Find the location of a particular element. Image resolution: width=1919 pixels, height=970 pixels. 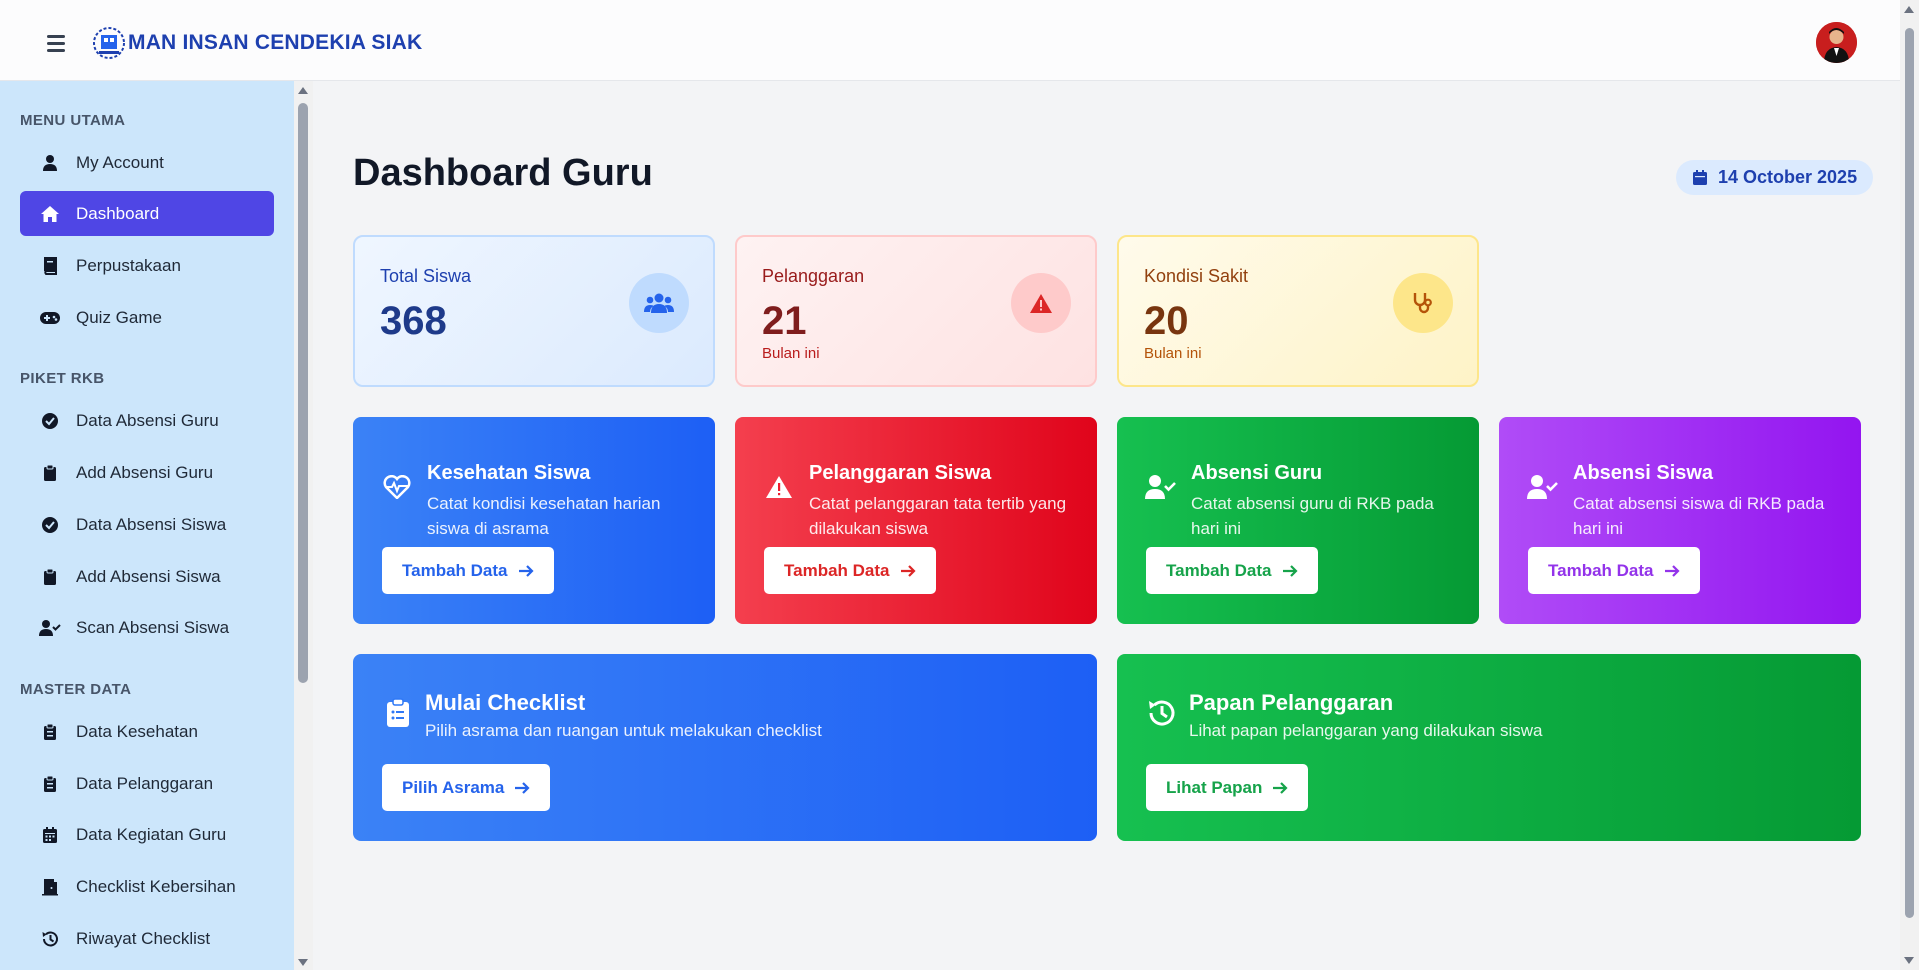

sidebar-item-data-absensi-guru: Data Absensi Guru is located at coordinates (147, 420).